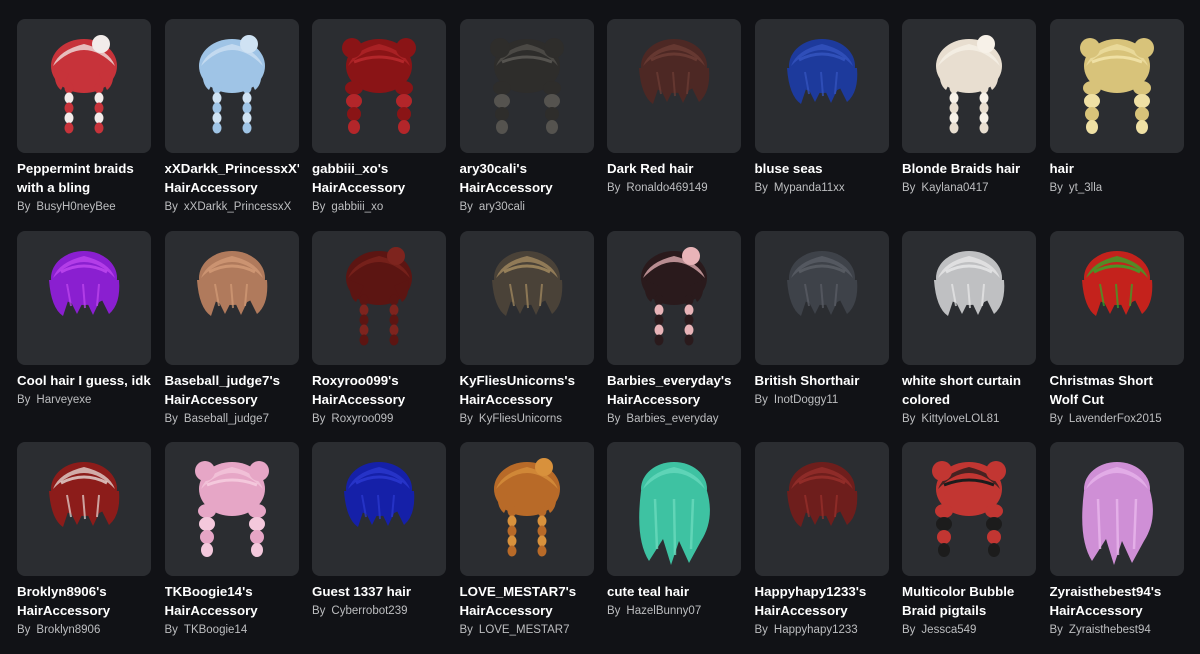  What do you see at coordinates (68, 630) in the screenshot?
I see `creator-link: Broklyn8906` at bounding box center [68, 630].